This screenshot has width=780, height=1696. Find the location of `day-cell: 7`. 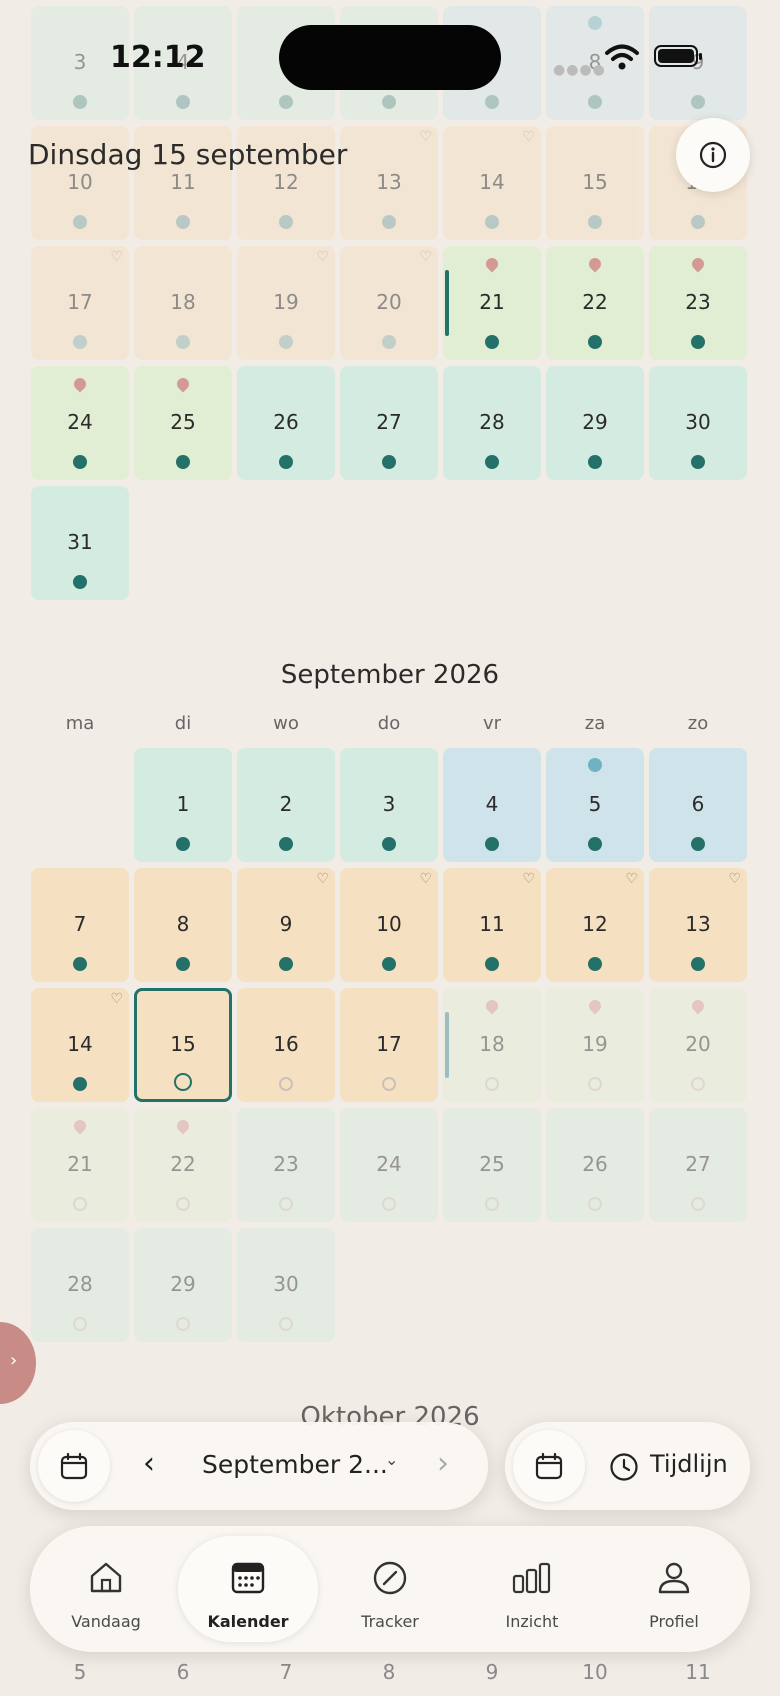

day-cell: 7 is located at coordinates (80, 925).